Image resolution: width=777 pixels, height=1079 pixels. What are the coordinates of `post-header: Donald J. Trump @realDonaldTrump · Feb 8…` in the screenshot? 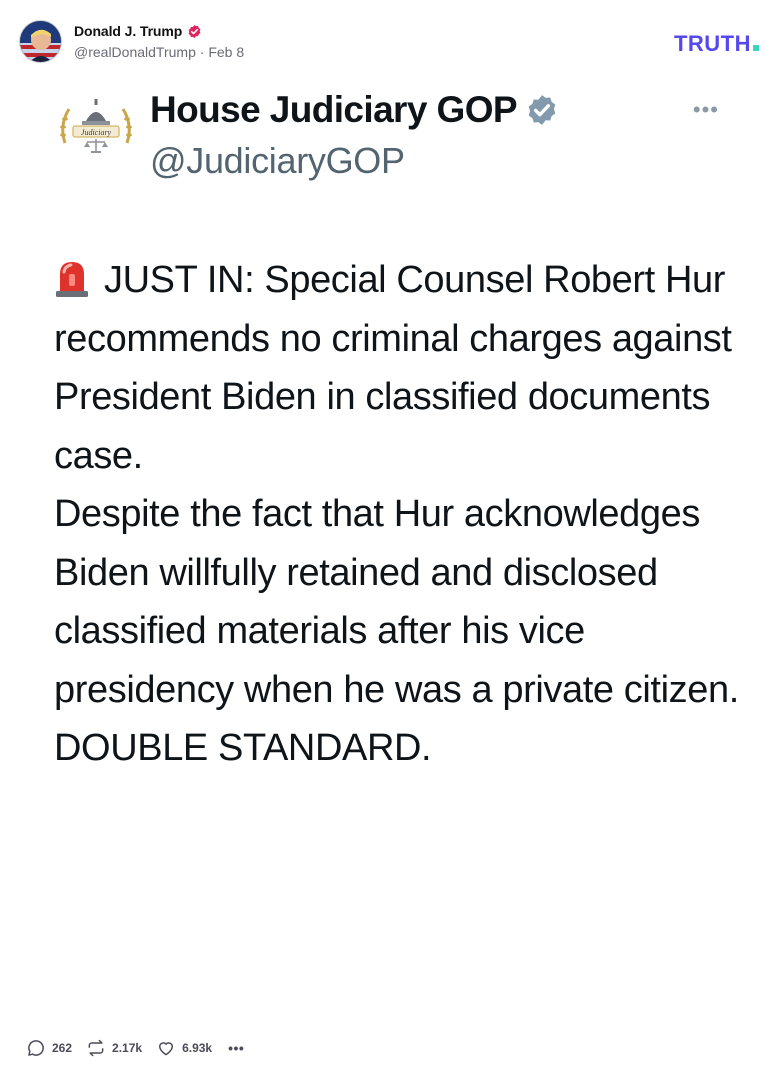 It's located at (389, 43).